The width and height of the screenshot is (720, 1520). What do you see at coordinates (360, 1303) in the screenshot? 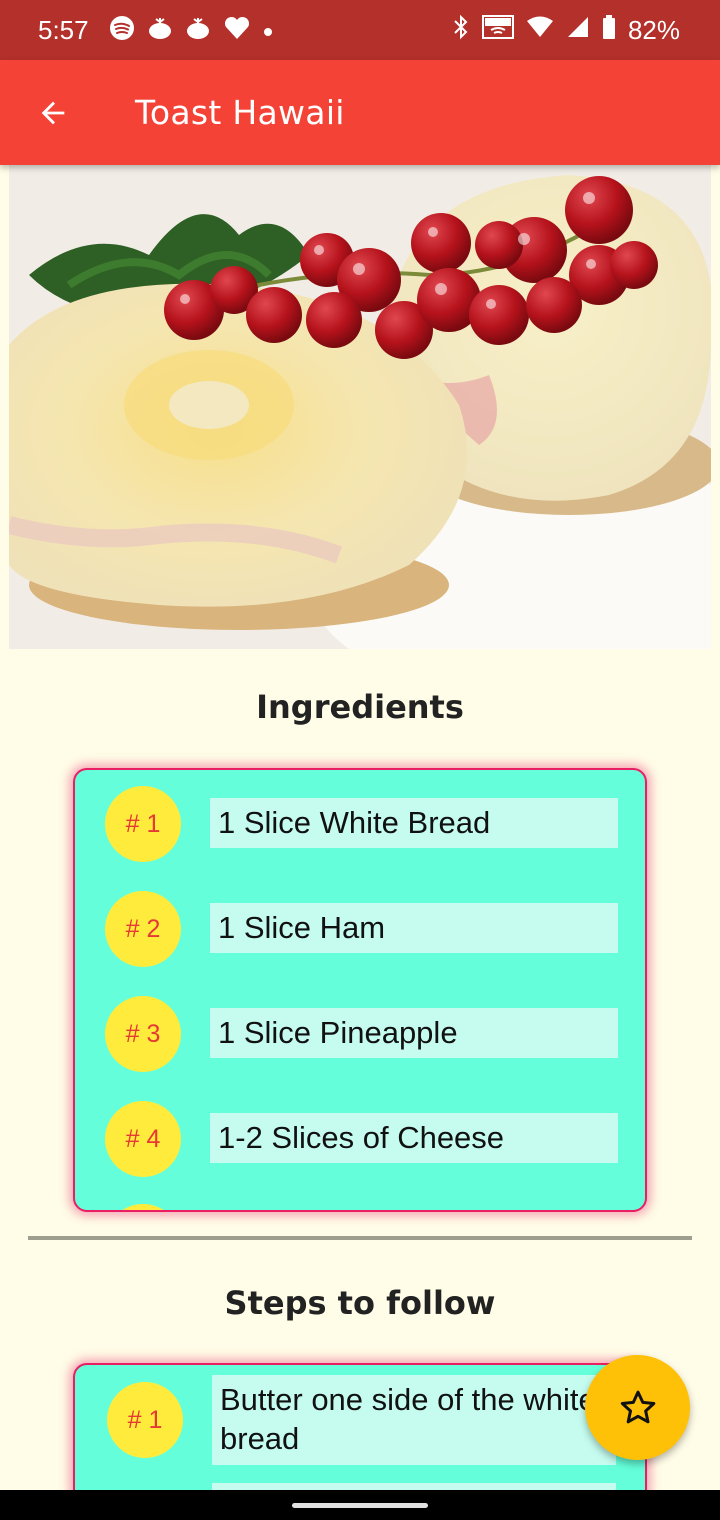
I see `steps-title: Steps to follow` at bounding box center [360, 1303].